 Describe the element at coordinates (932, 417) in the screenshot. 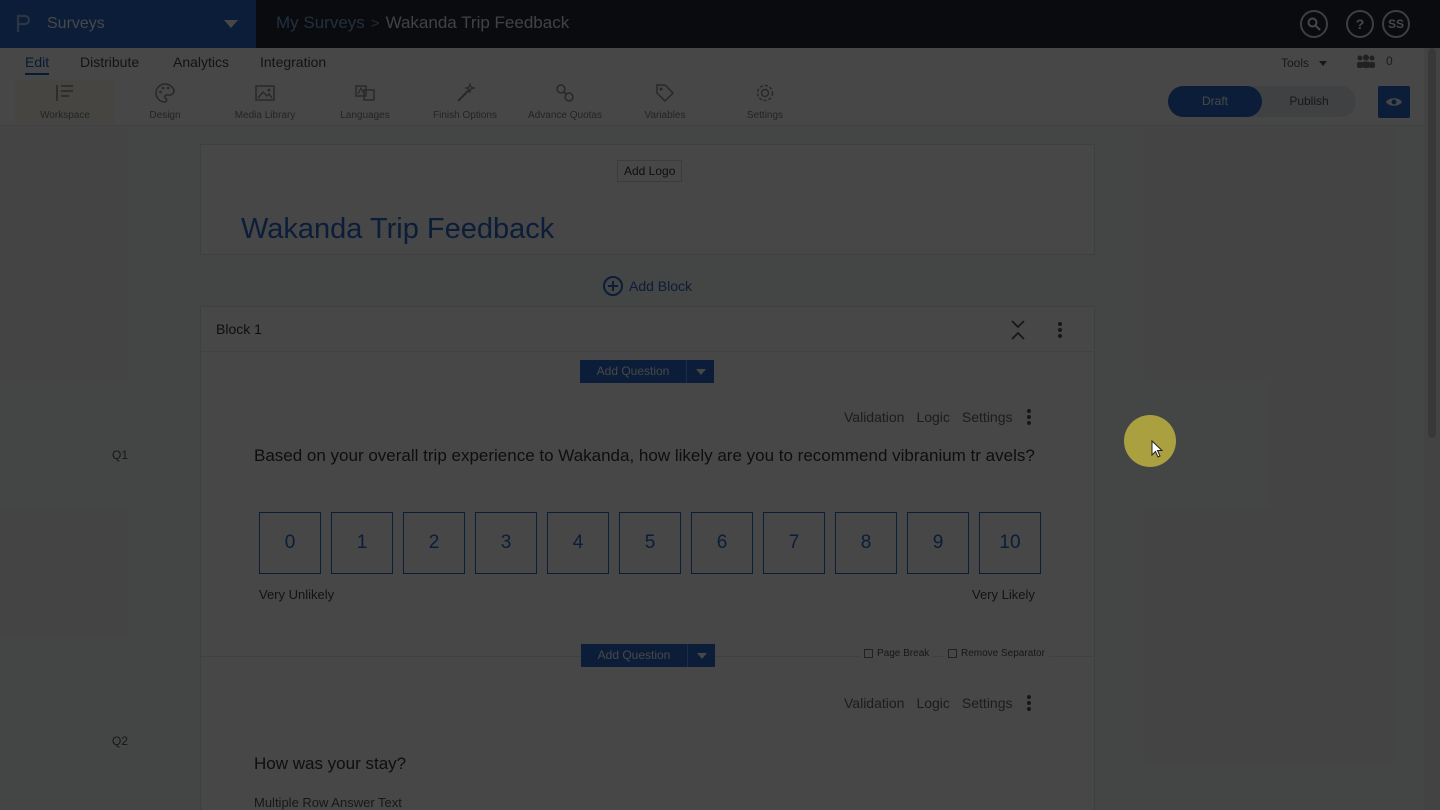

I see `q1-logic-link: Logic` at that location.